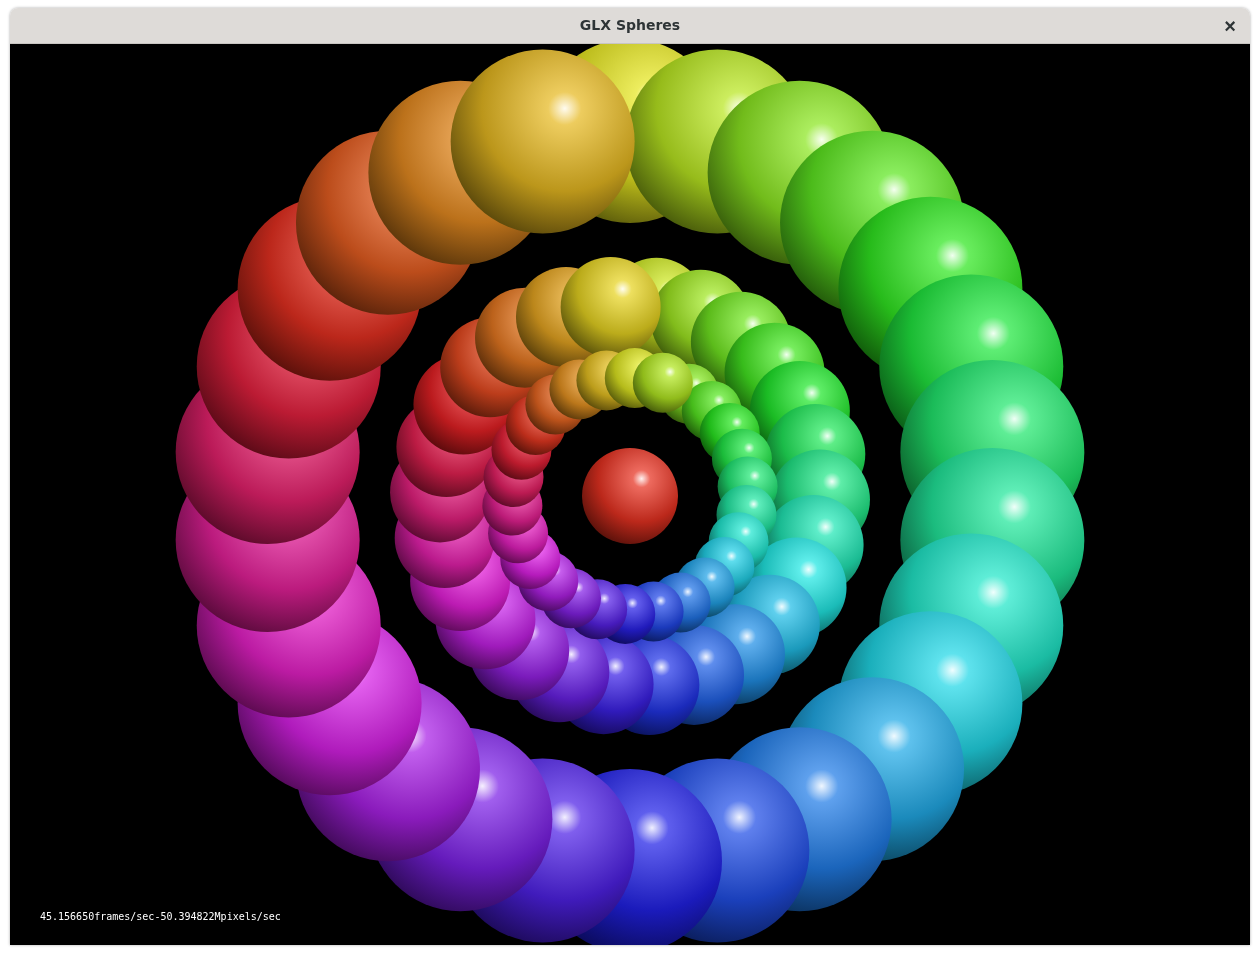 This screenshot has height=955, width=1260. What do you see at coordinates (160, 917) in the screenshot?
I see `frame-rate-text: 45.156650frames/sec-50.394822Mpixels/sec` at bounding box center [160, 917].